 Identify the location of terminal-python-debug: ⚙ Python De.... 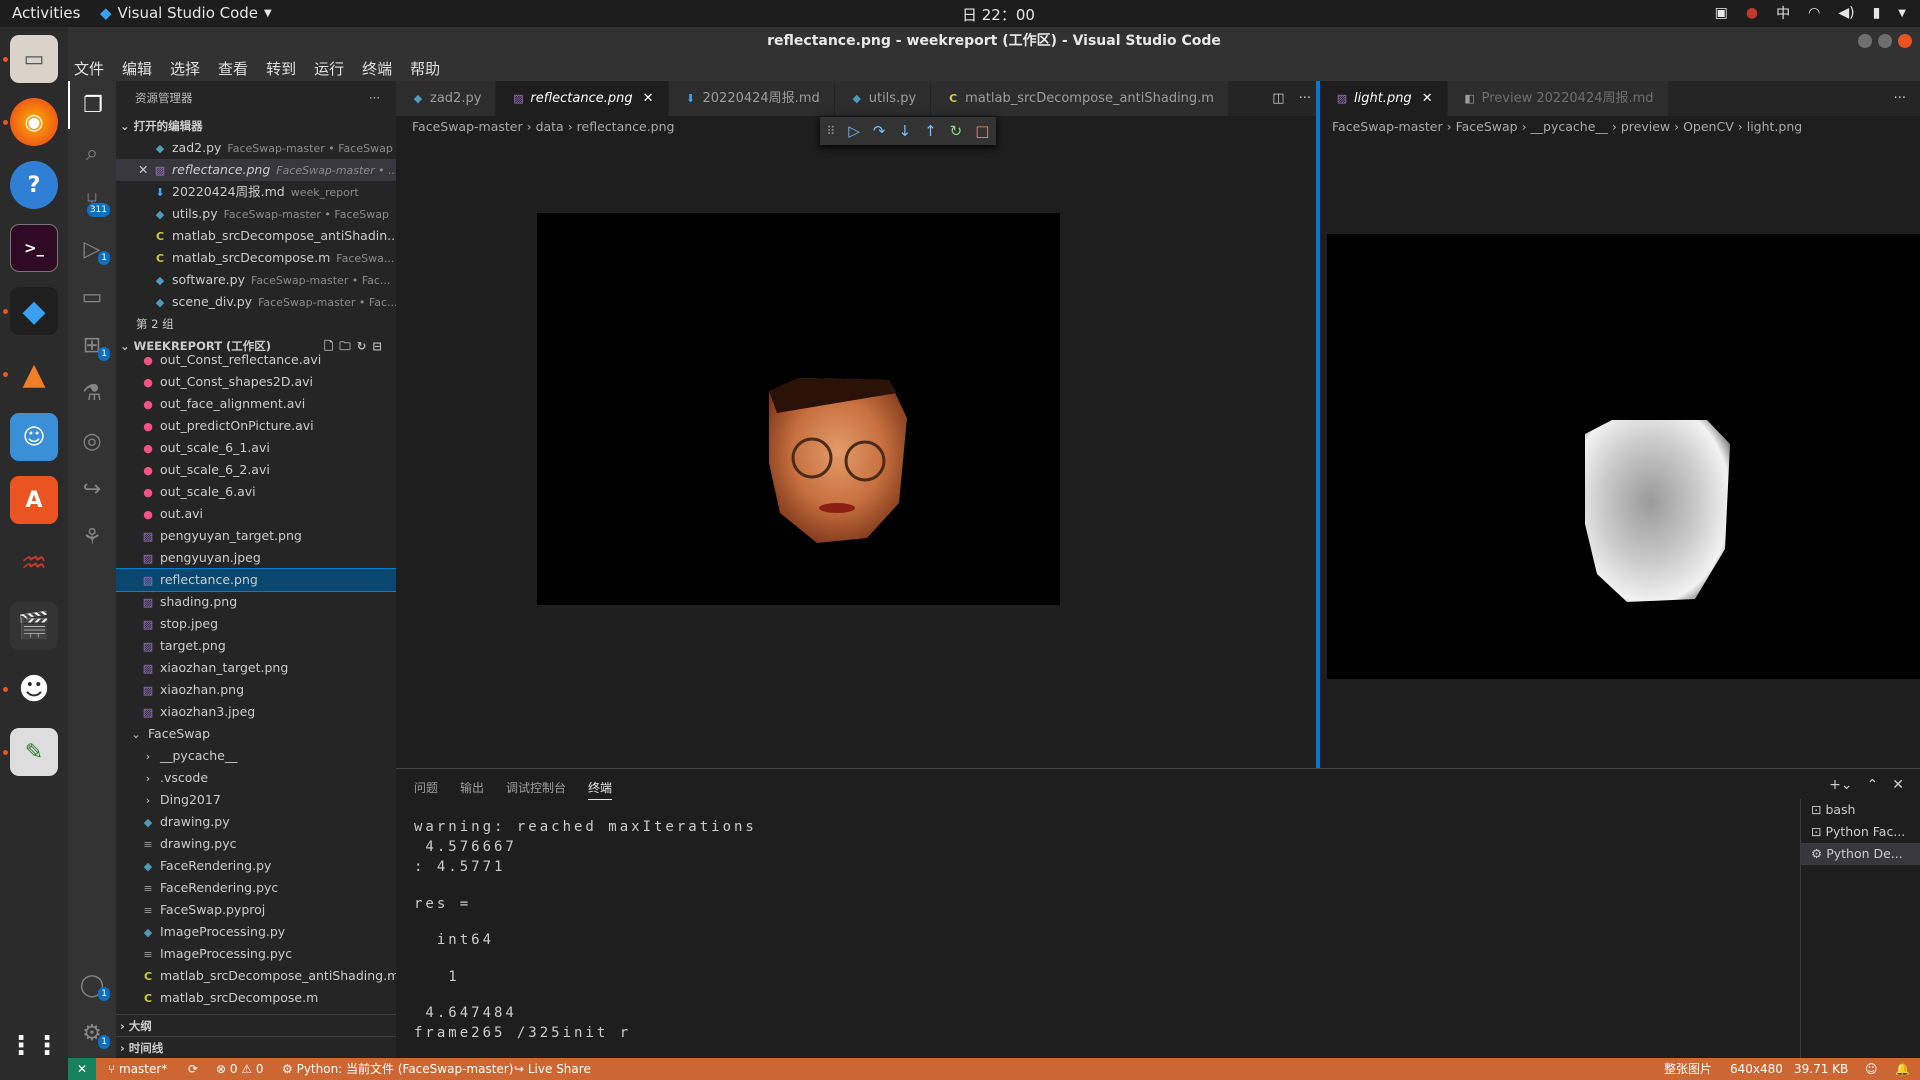
(1860, 854).